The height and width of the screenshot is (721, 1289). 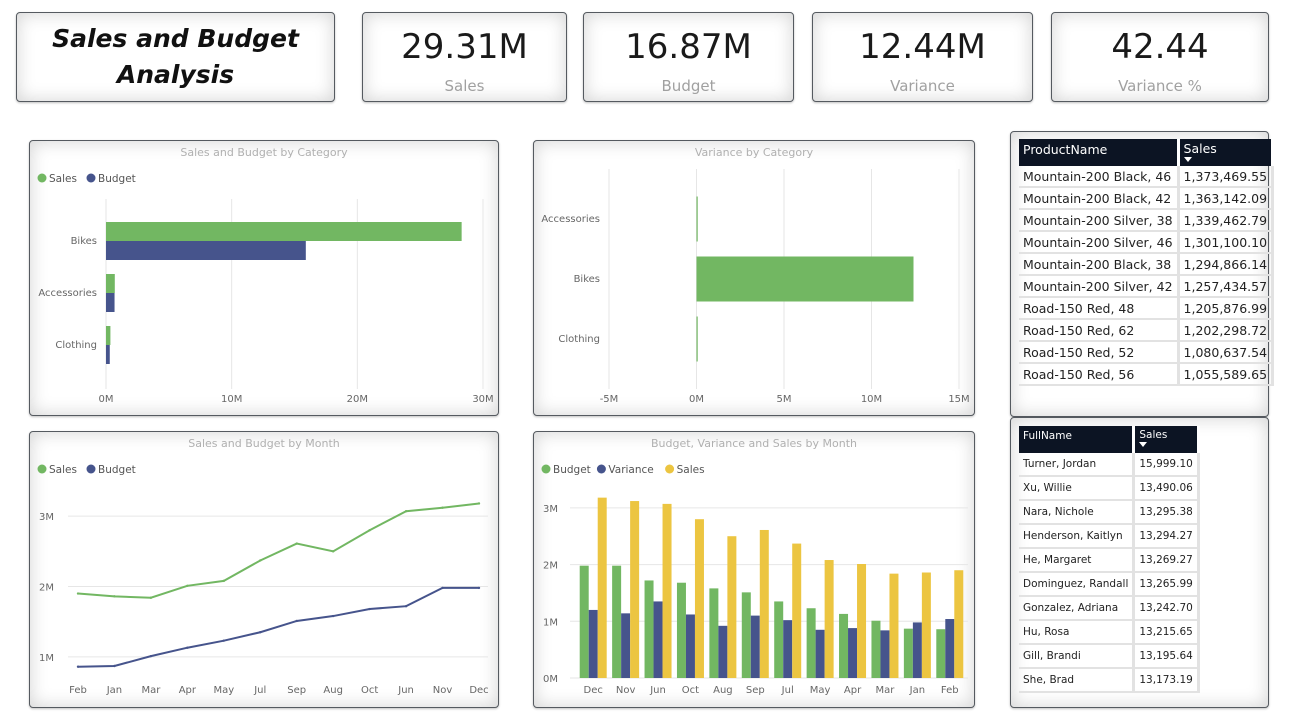 What do you see at coordinates (894, 625) in the screenshot?
I see `sales-mar-bar` at bounding box center [894, 625].